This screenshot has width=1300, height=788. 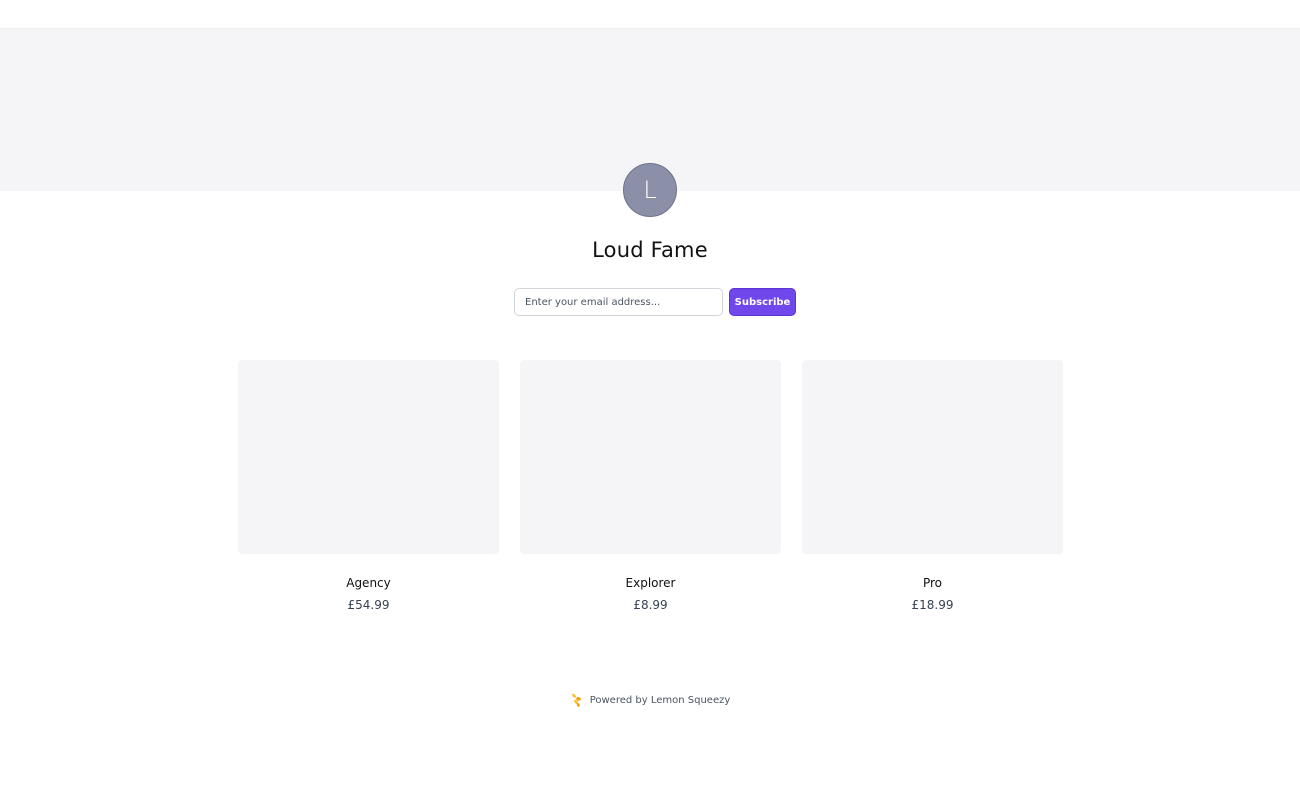 I want to click on email-field, so click(x=618, y=302).